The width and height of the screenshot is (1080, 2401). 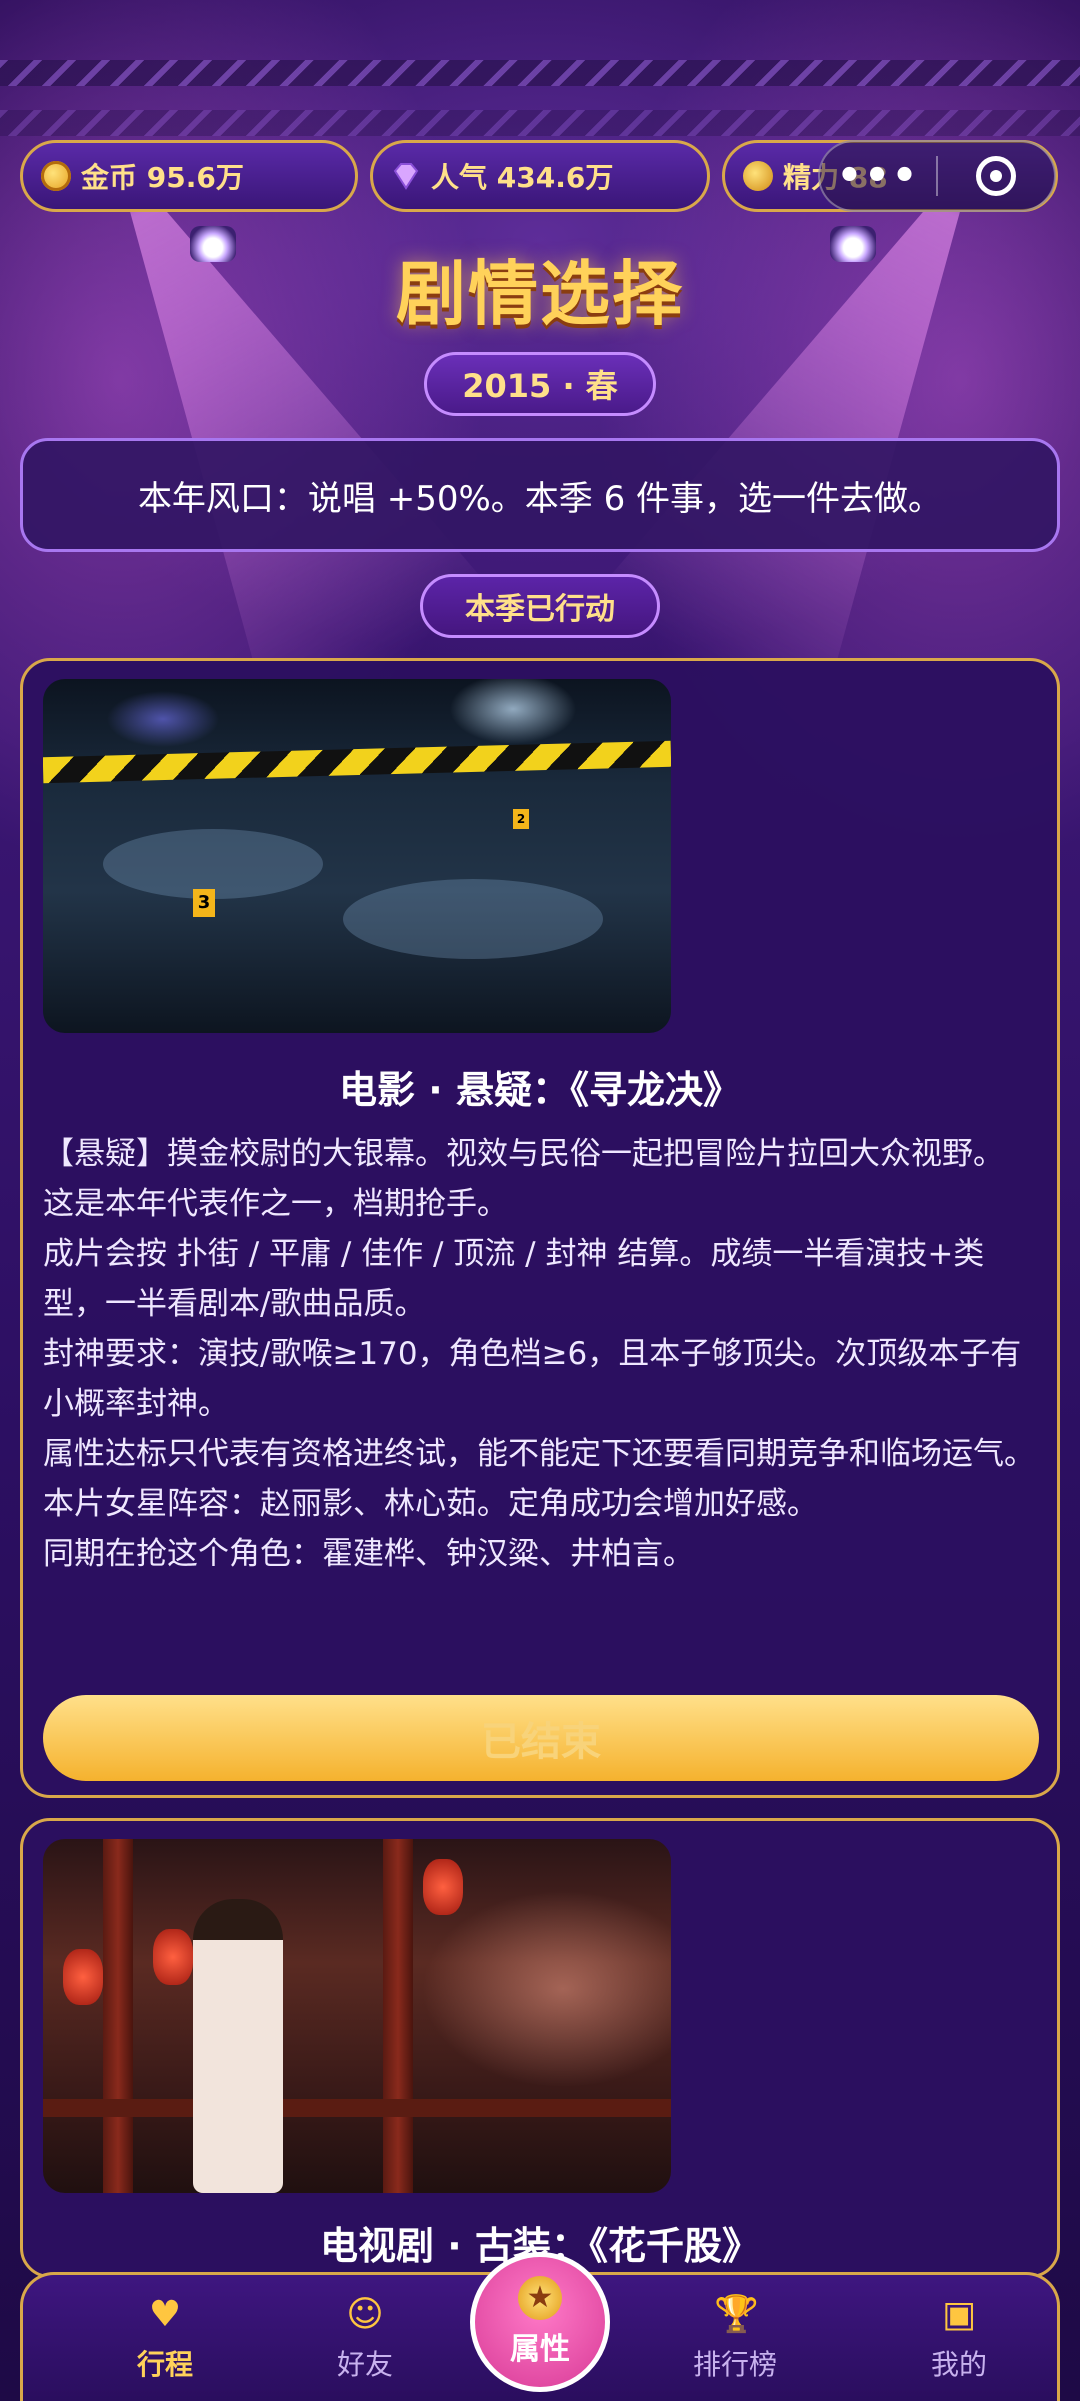 I want to click on palace-scene-image, so click(x=357, y=2016).